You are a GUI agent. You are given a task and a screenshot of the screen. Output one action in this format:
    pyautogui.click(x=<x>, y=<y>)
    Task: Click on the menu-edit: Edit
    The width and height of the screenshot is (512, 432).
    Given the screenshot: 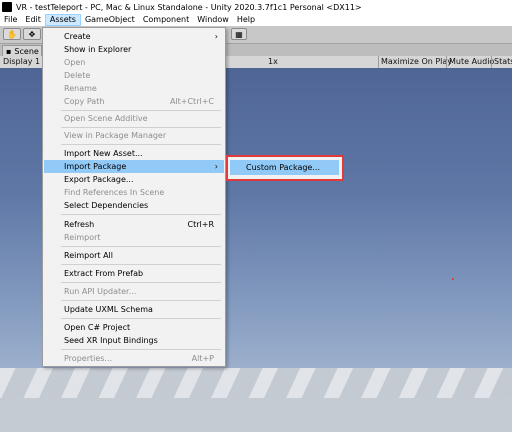 What is the action you would take?
    pyautogui.click(x=33, y=20)
    